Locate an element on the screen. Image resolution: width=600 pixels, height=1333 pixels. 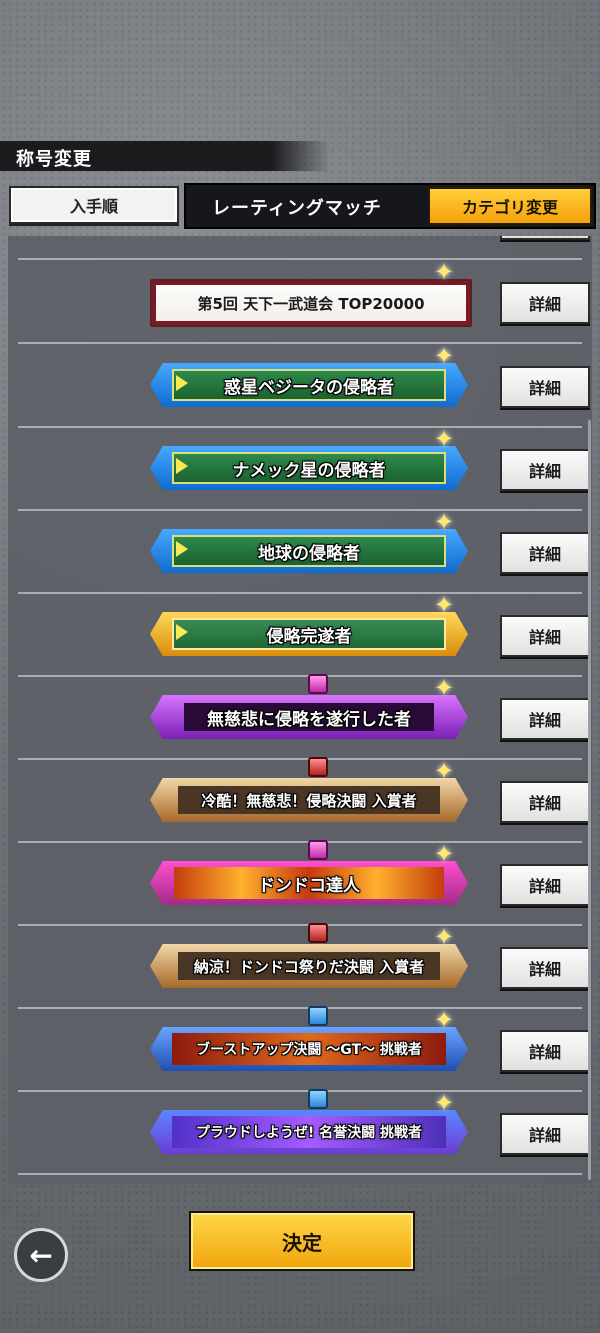
title-label: ナメック星の侵略者 is located at coordinates (309, 470).